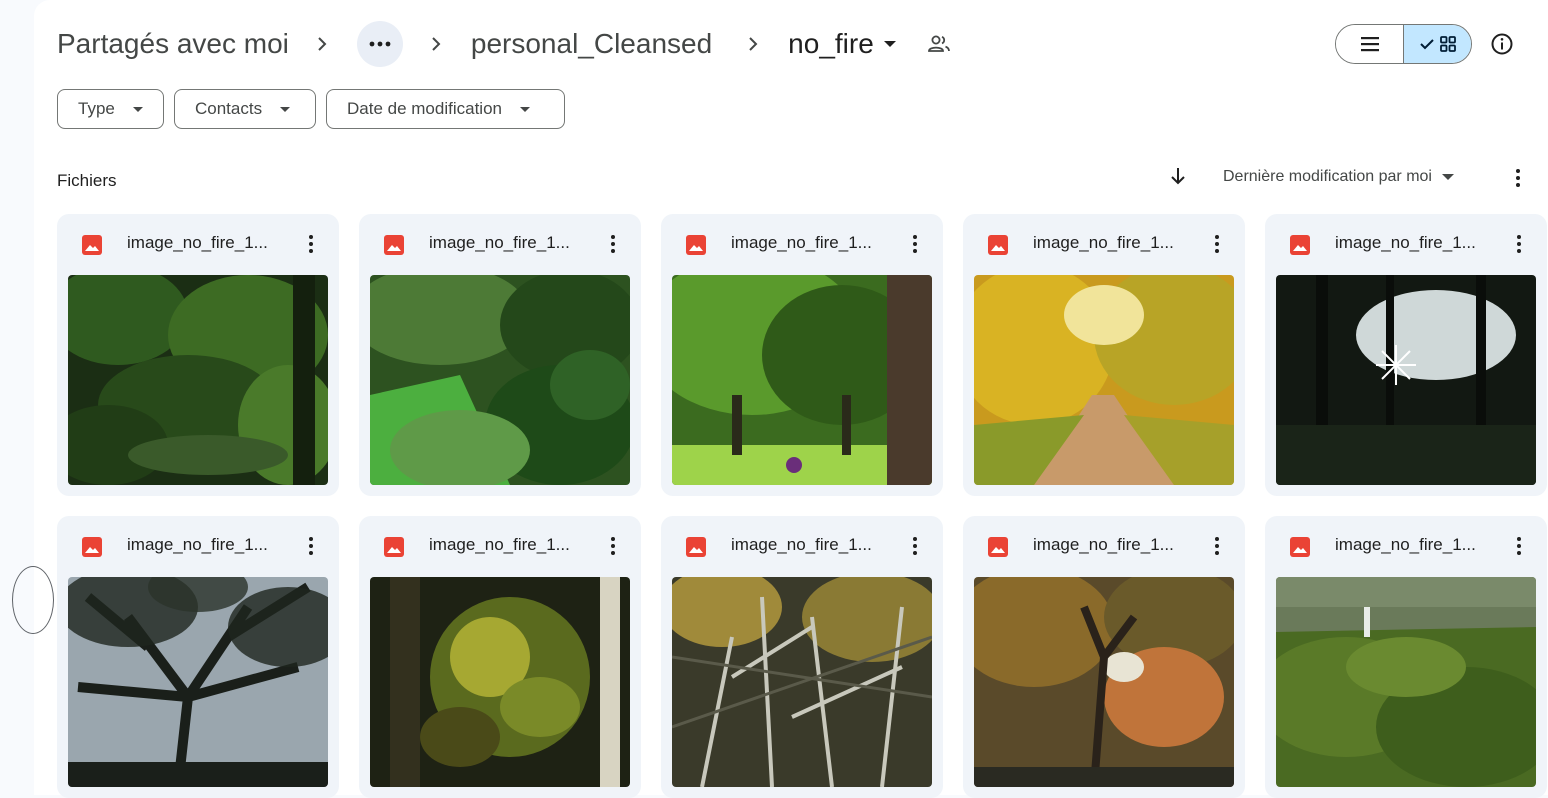 This screenshot has width=1548, height=798. Describe the element at coordinates (1327, 176) in the screenshot. I see `sort-label: Dernière modification par moi` at that location.